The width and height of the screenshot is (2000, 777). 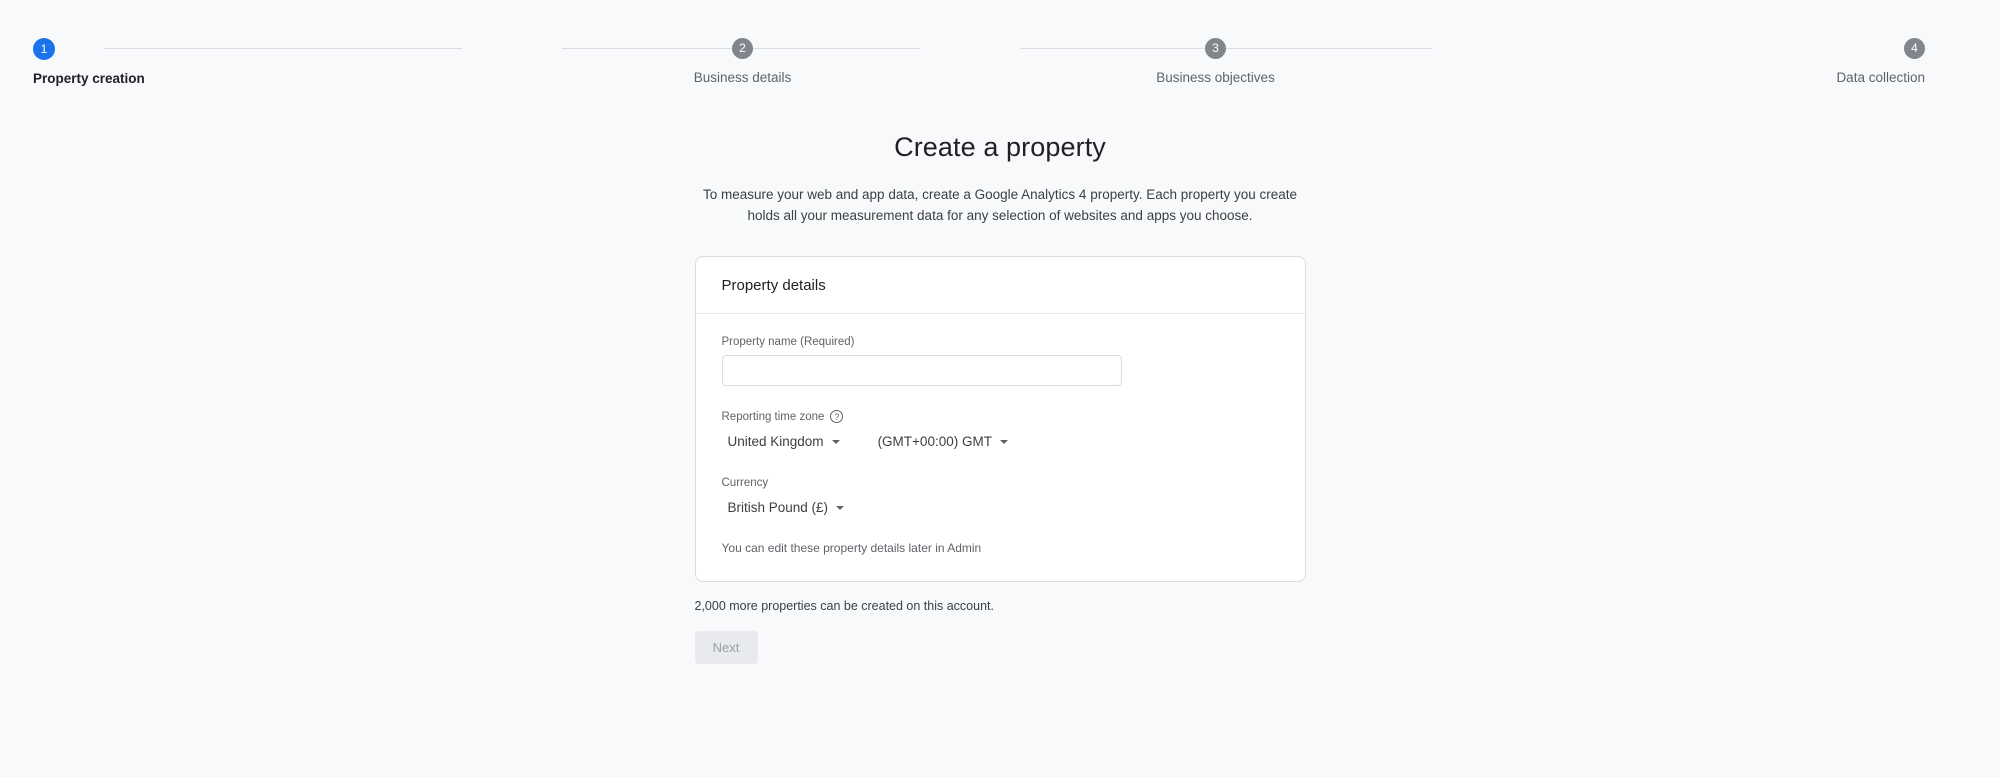 What do you see at coordinates (1000, 147) in the screenshot?
I see `page-title: Create a property` at bounding box center [1000, 147].